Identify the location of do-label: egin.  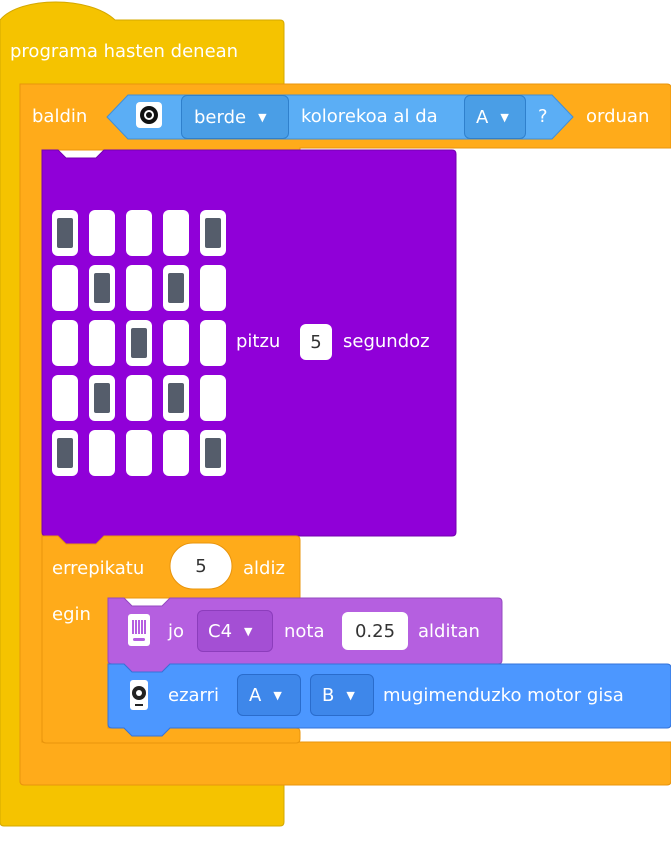
(71, 614).